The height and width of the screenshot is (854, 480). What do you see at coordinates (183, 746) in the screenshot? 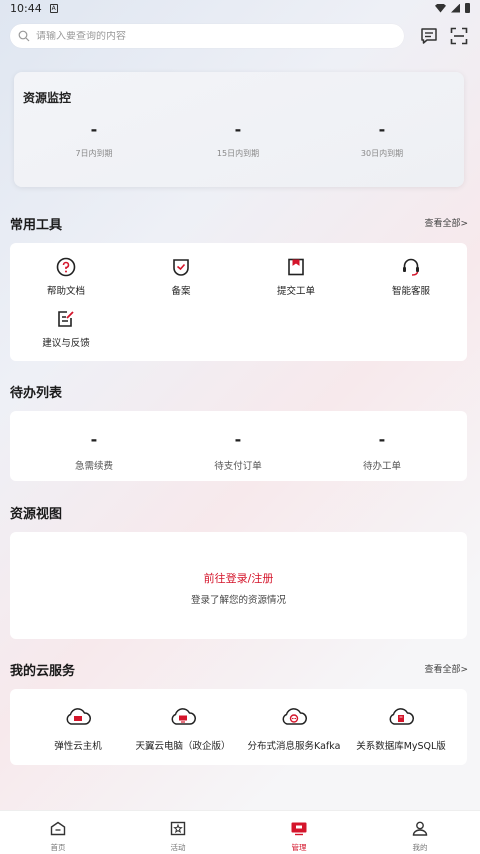
I see `service-label: 天翼云电脑（政企版）` at bounding box center [183, 746].